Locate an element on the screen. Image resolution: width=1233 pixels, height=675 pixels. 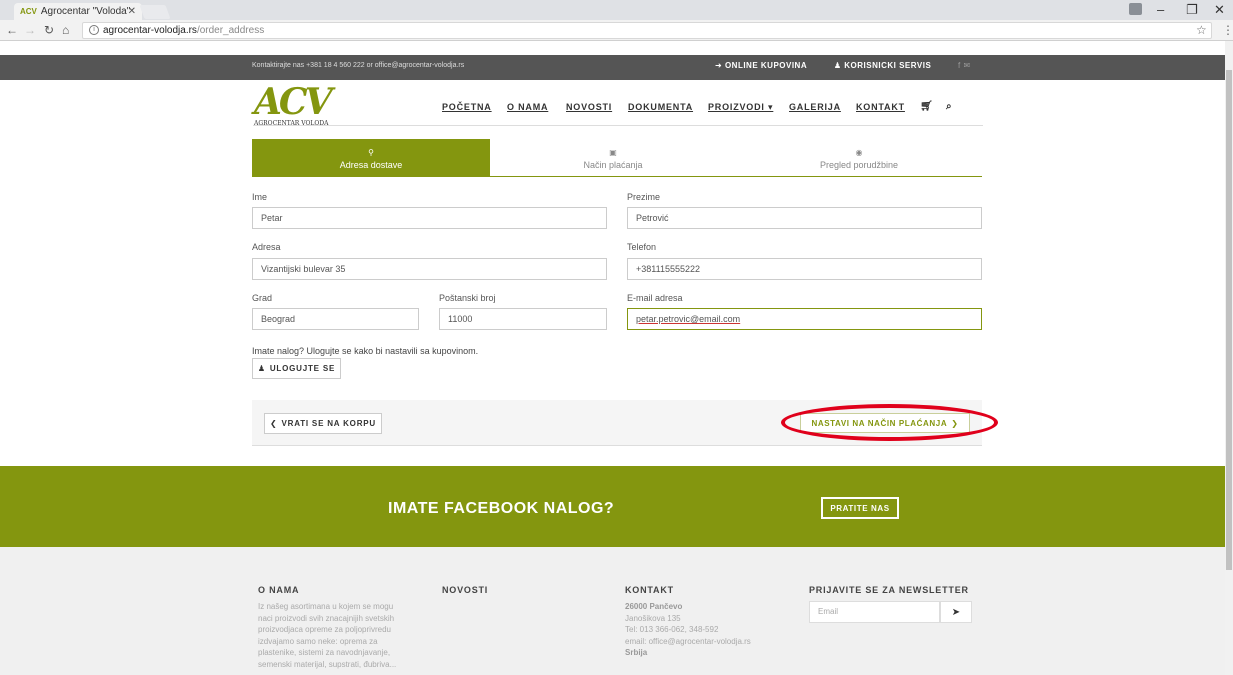
telefon-input: +381115555222 is located at coordinates (804, 269).